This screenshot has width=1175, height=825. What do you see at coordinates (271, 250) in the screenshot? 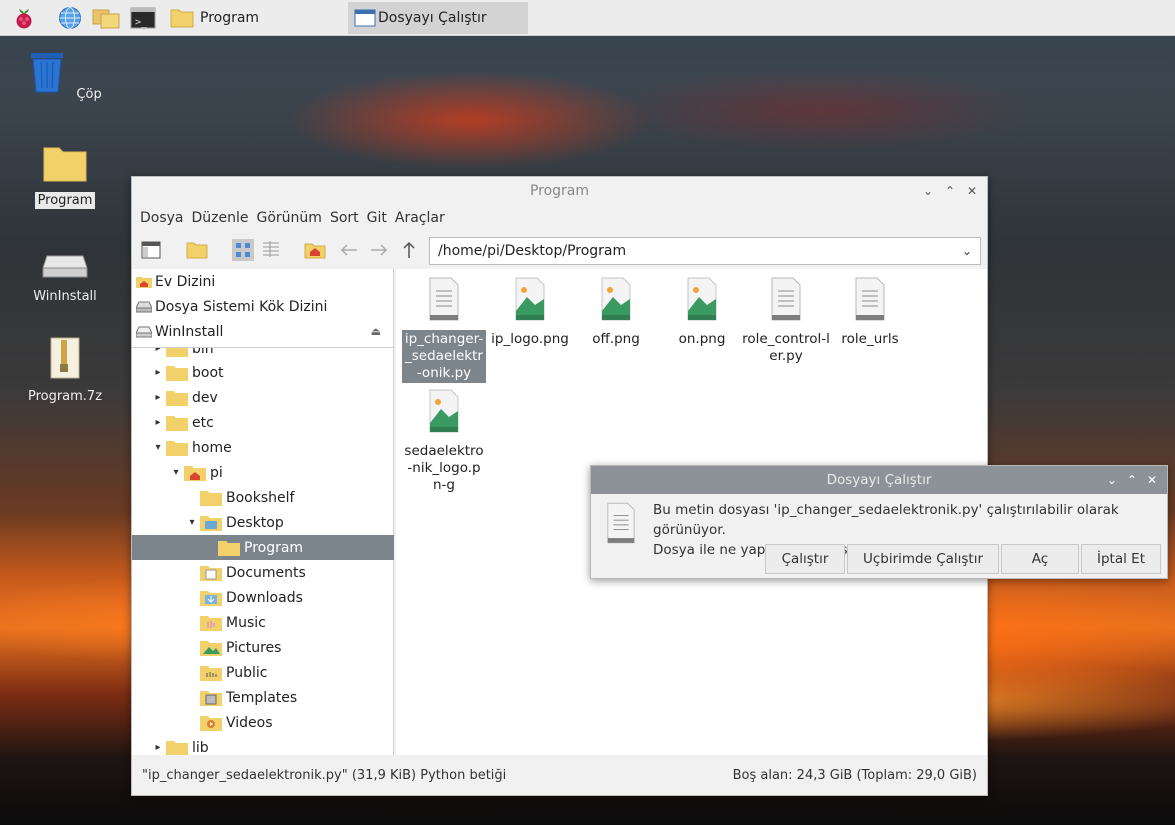
I see `list-view-icon` at bounding box center [271, 250].